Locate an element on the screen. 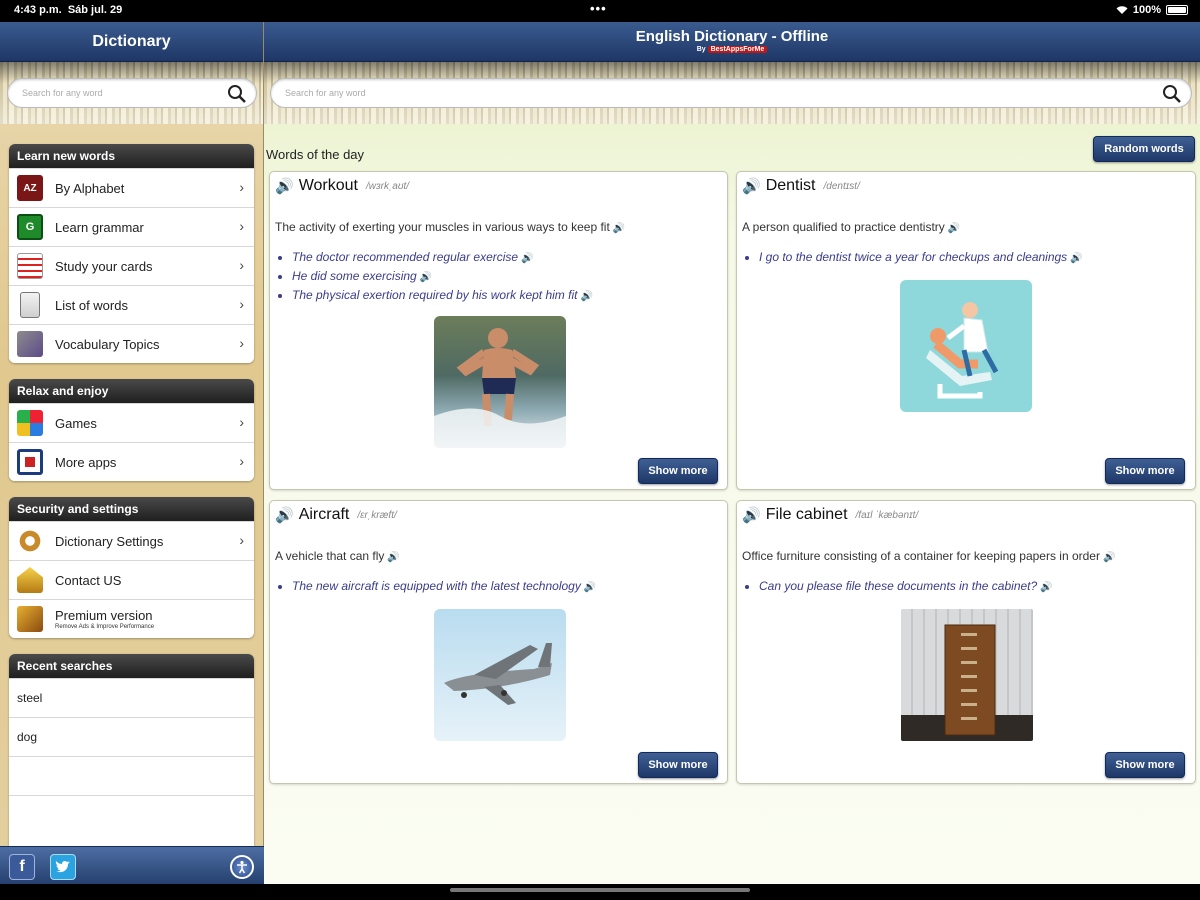 Image resolution: width=1200 pixels, height=900 pixels. sidebar-search-input: Search for any word is located at coordinates (132, 93).